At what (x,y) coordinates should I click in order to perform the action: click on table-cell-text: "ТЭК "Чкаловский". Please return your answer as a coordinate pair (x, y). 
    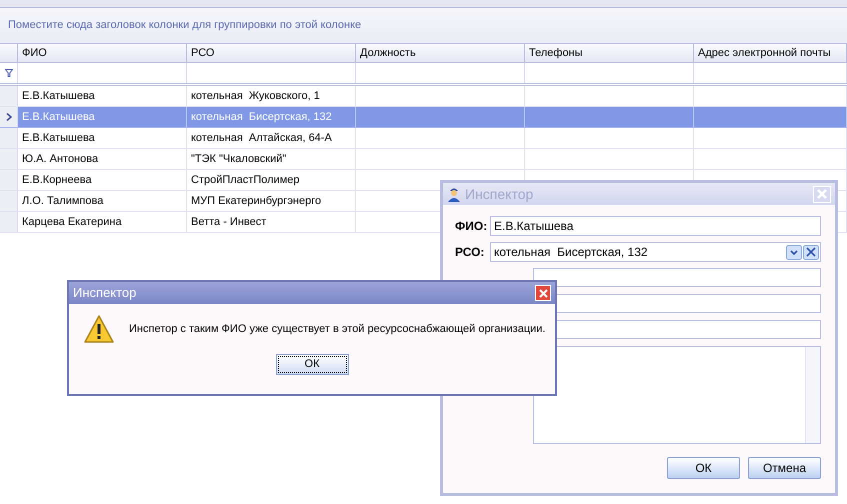
    Looking at the image, I should click on (238, 159).